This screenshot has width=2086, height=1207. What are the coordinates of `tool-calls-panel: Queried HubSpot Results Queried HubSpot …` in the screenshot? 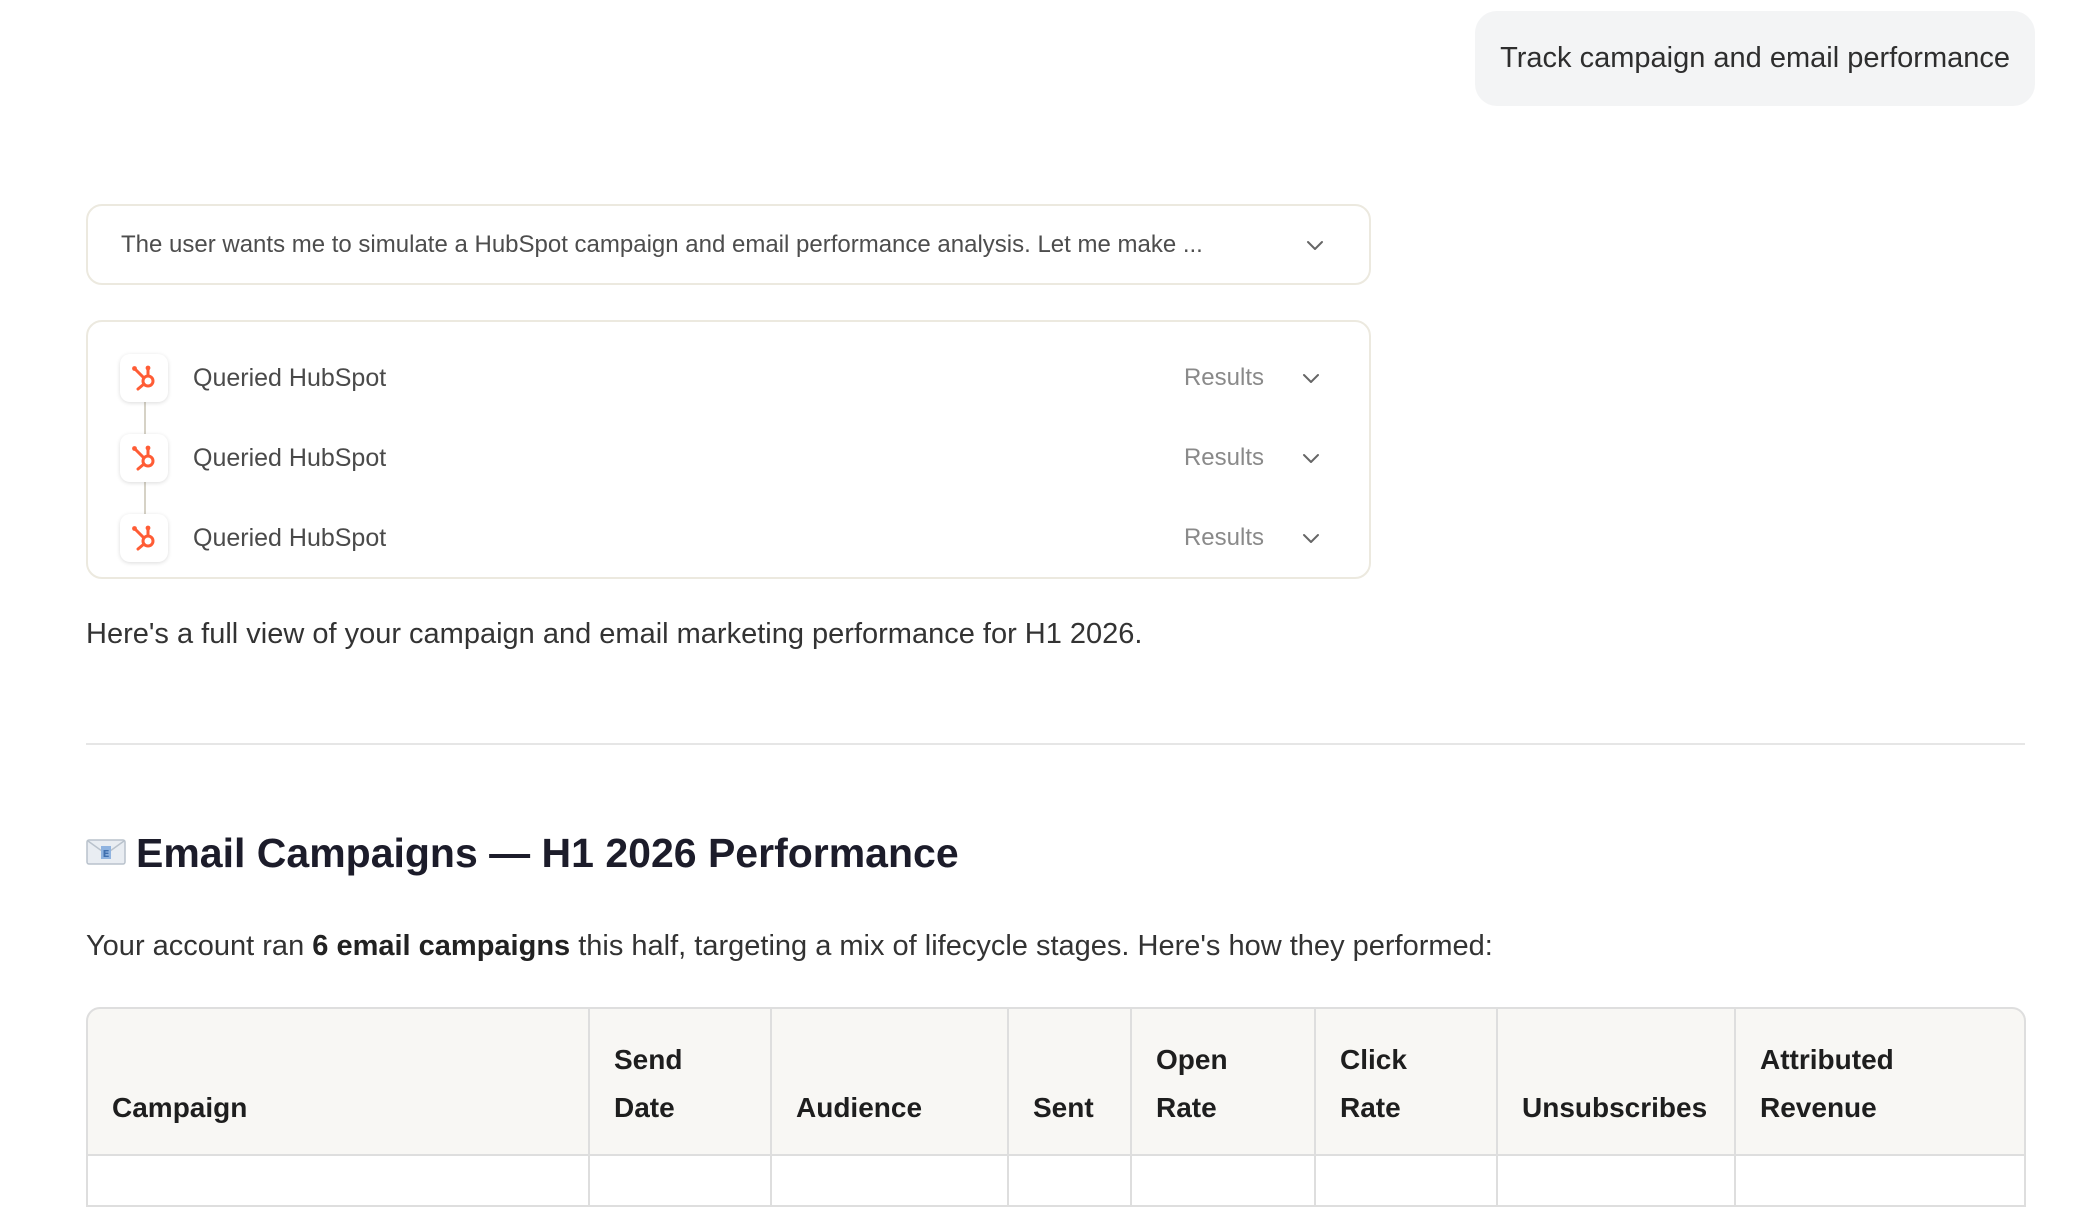 It's located at (728, 449).